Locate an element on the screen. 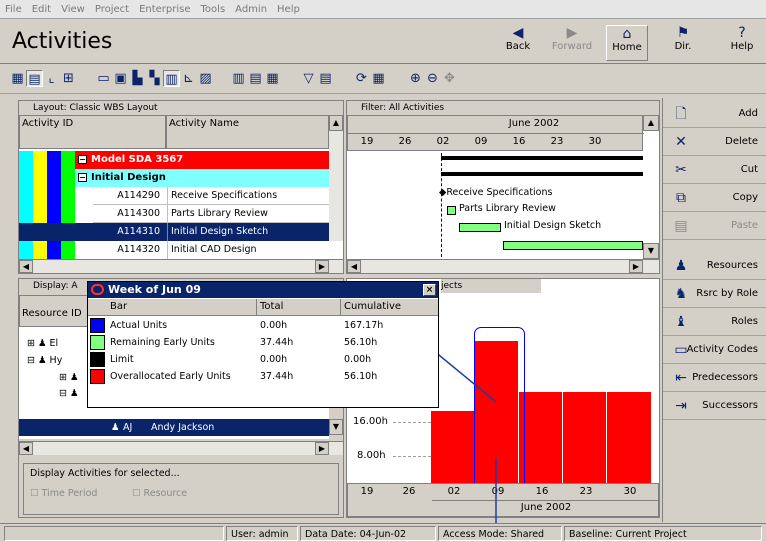 The height and width of the screenshot is (542, 766). table-row: A114290 Receive Specifications is located at coordinates (211, 196).